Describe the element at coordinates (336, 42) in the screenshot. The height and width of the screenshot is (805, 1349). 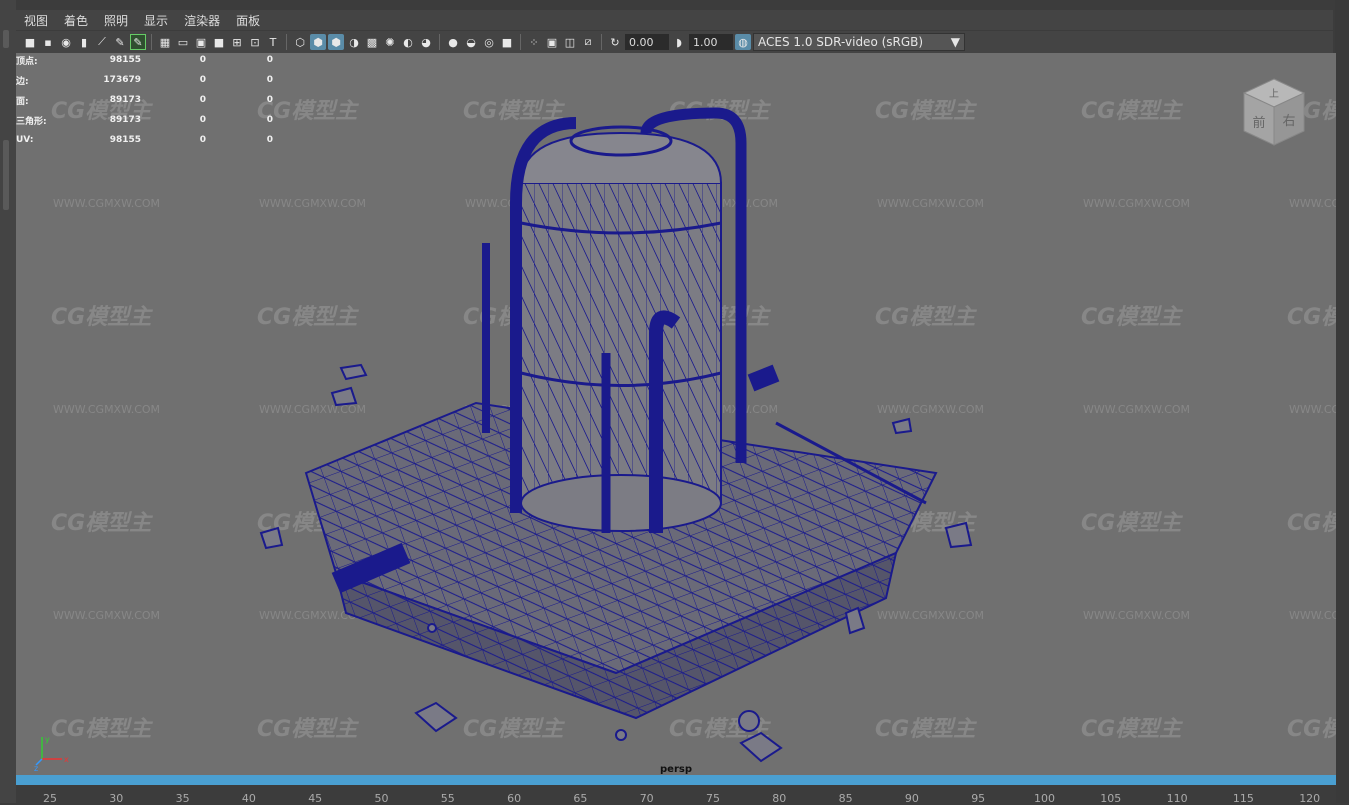
I see `wireframe-on-shaded-icon: ⬢` at that location.